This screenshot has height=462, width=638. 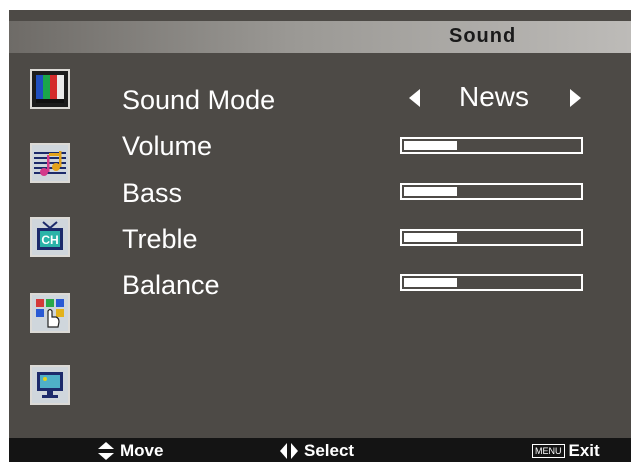 I want to click on footer-select: Select, so click(x=317, y=451).